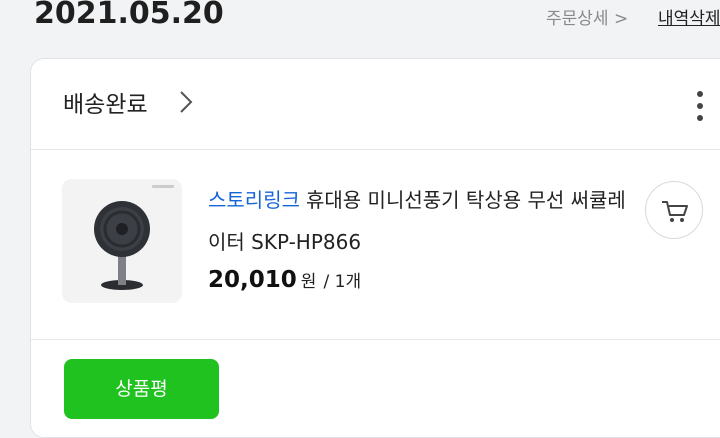 This screenshot has width=720, height=438. I want to click on desk-fan-image-icon, so click(122, 241).